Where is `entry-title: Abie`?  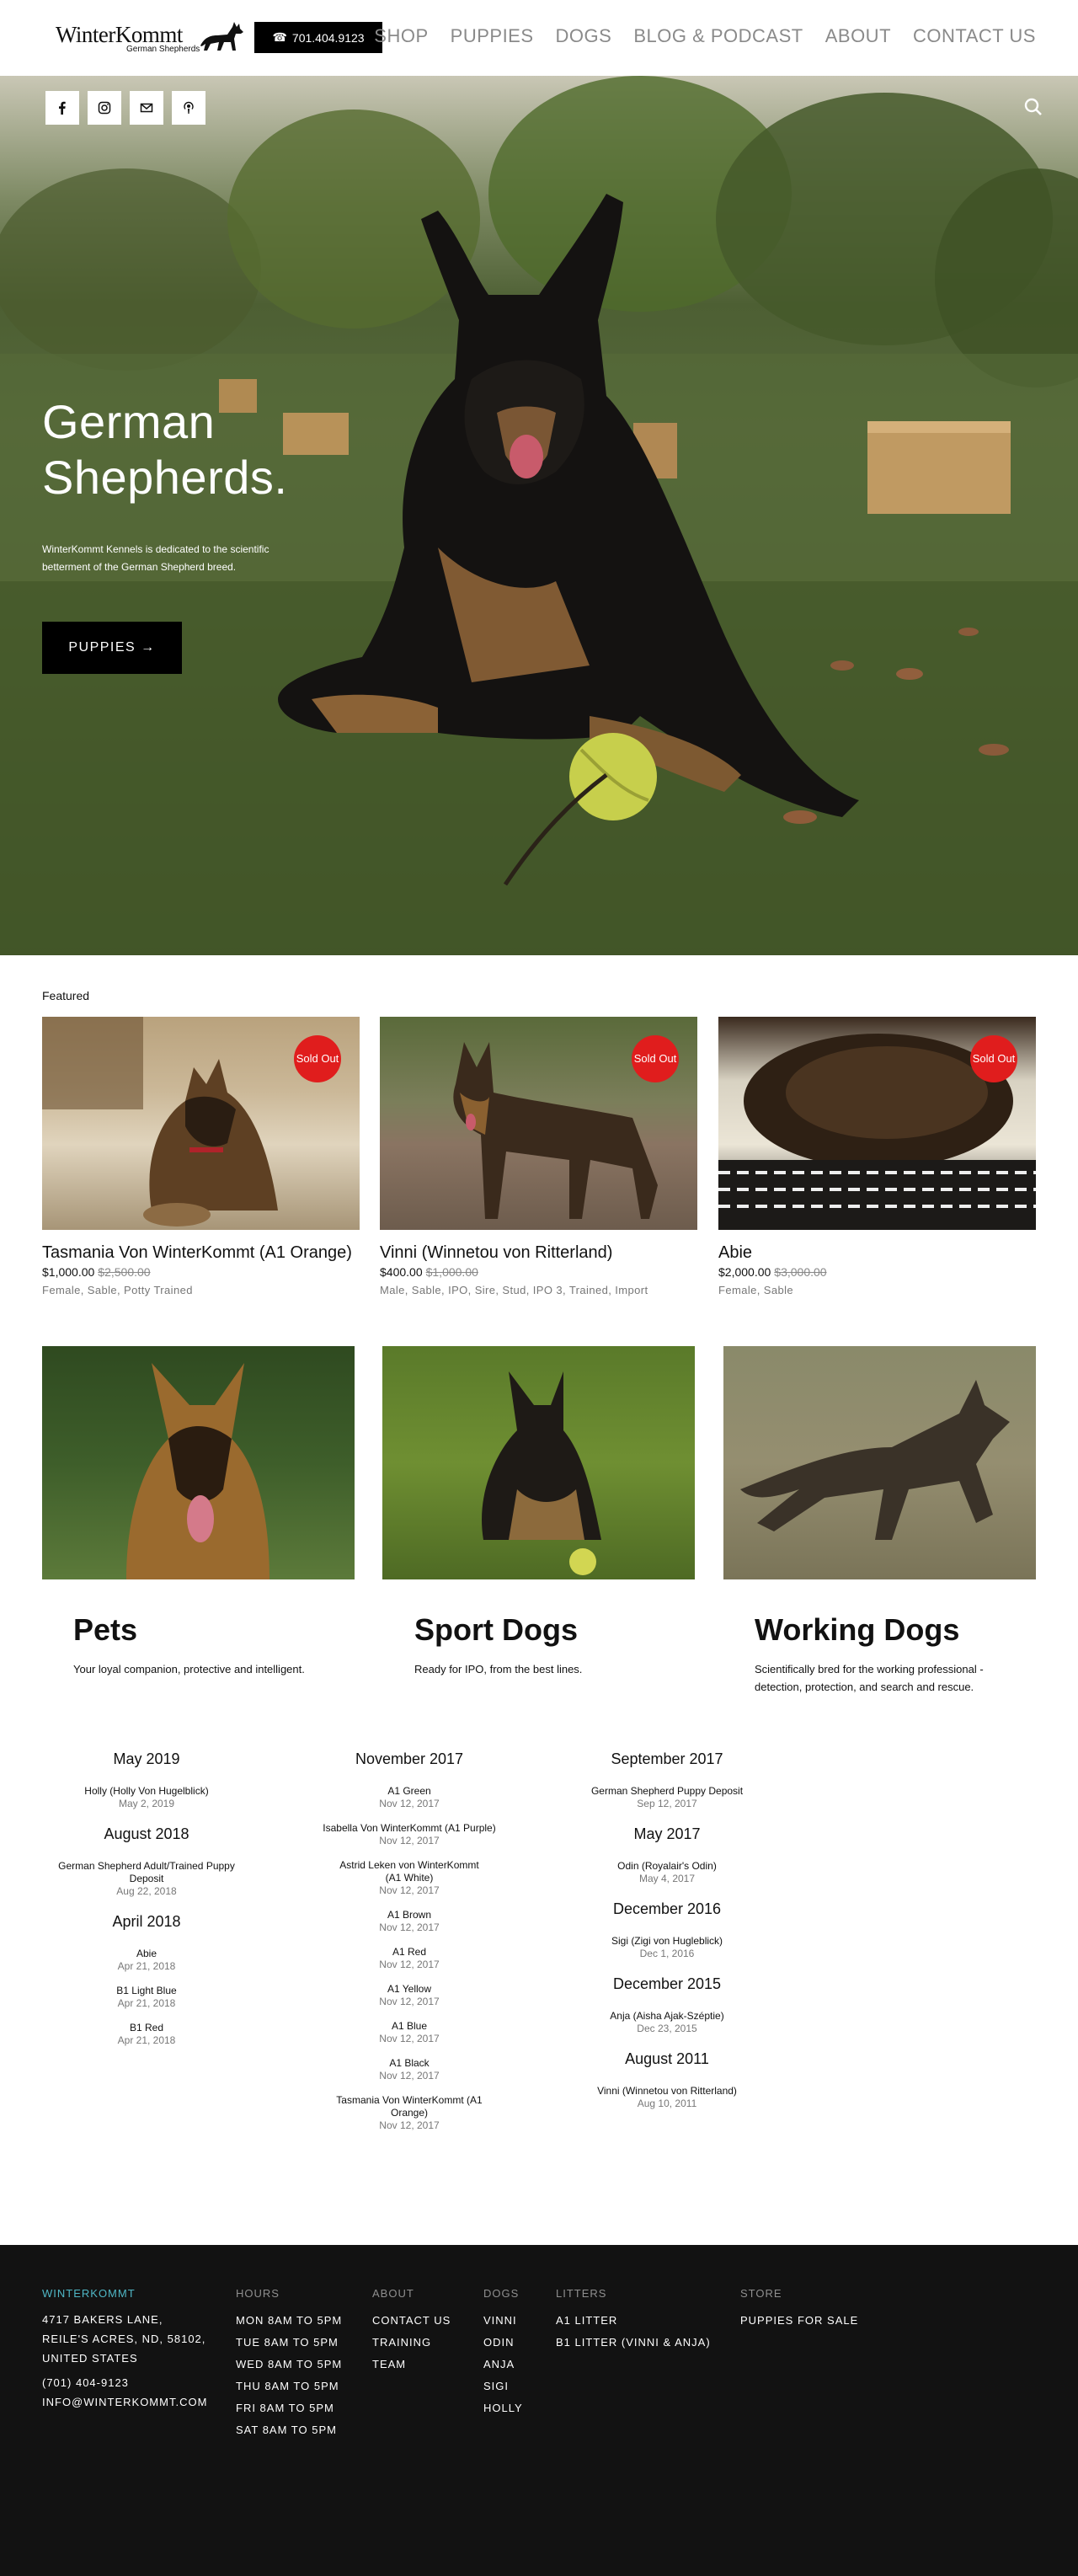
entry-title: Abie is located at coordinates (146, 1954).